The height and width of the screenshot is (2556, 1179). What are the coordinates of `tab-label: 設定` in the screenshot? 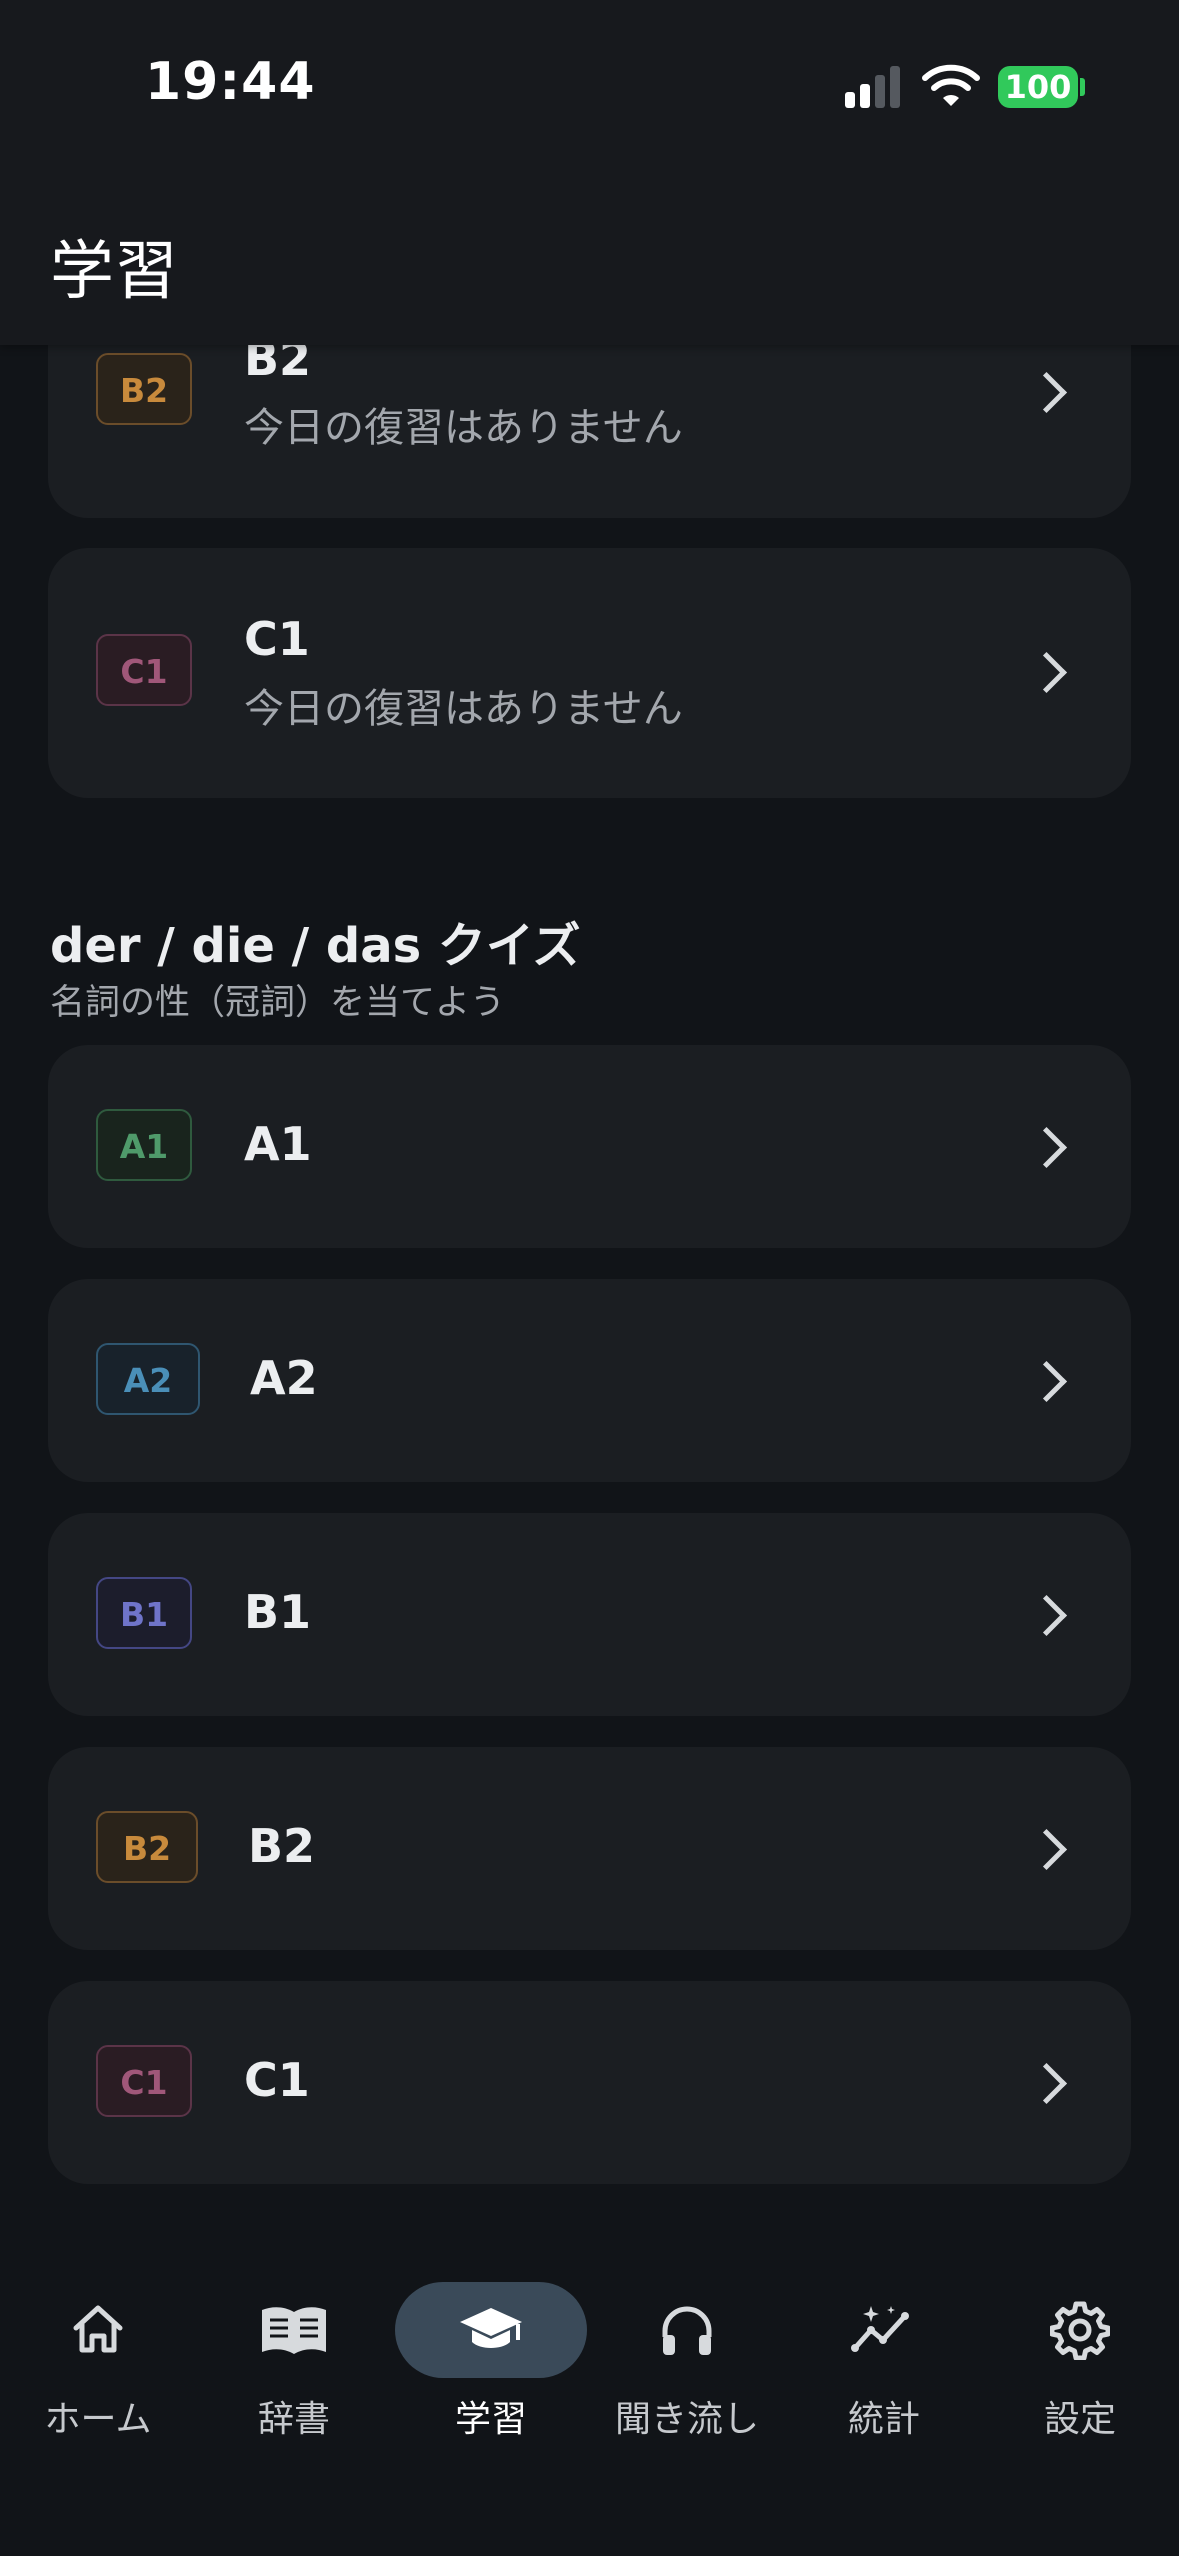 It's located at (1079, 2419).